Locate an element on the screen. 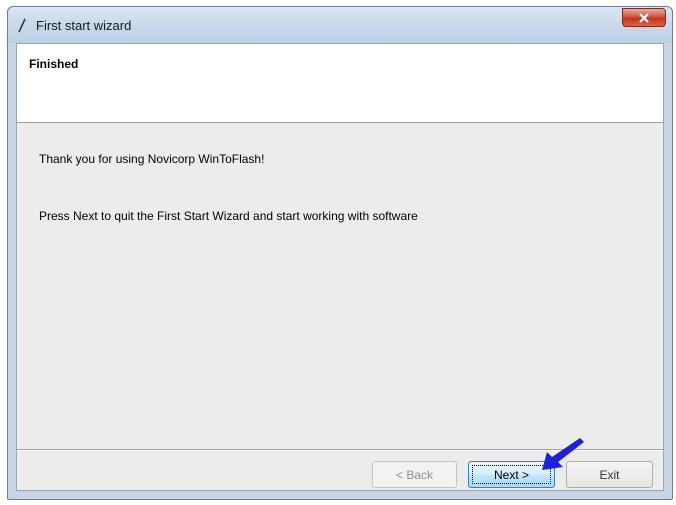 Image resolution: width=676 pixels, height=505 pixels. thank-you-text: Thank you for using Novicorp WinToFlash! is located at coordinates (152, 159).